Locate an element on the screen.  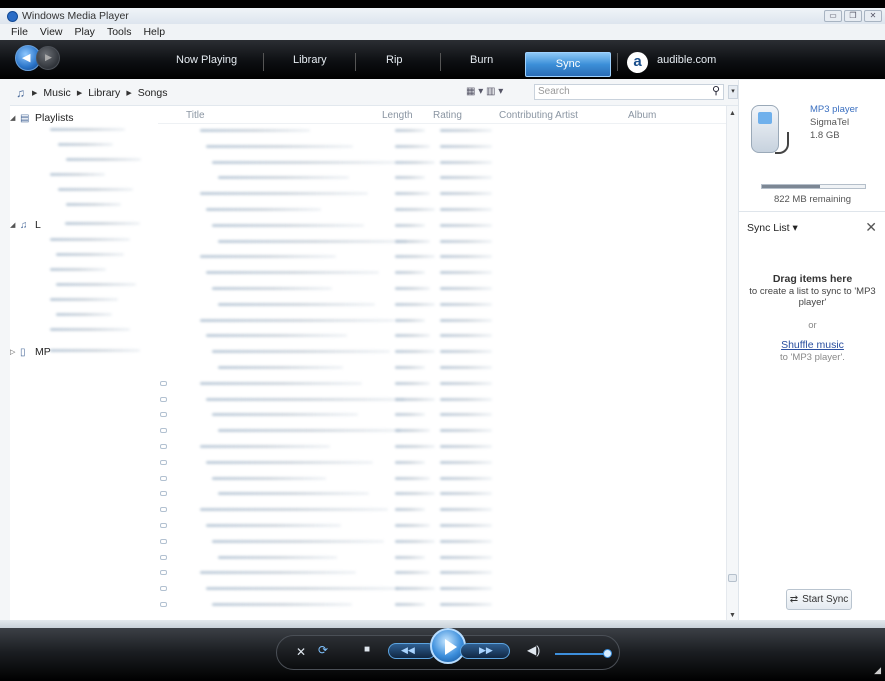
sync-list-label: Sync List is located at coordinates (768, 228).